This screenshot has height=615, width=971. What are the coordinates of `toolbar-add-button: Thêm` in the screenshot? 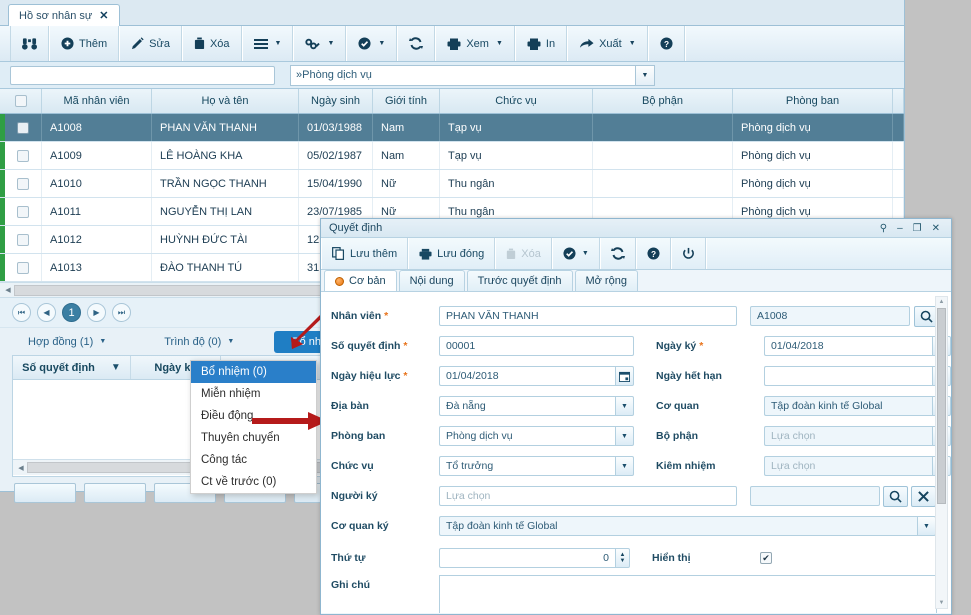 It's located at (84, 43).